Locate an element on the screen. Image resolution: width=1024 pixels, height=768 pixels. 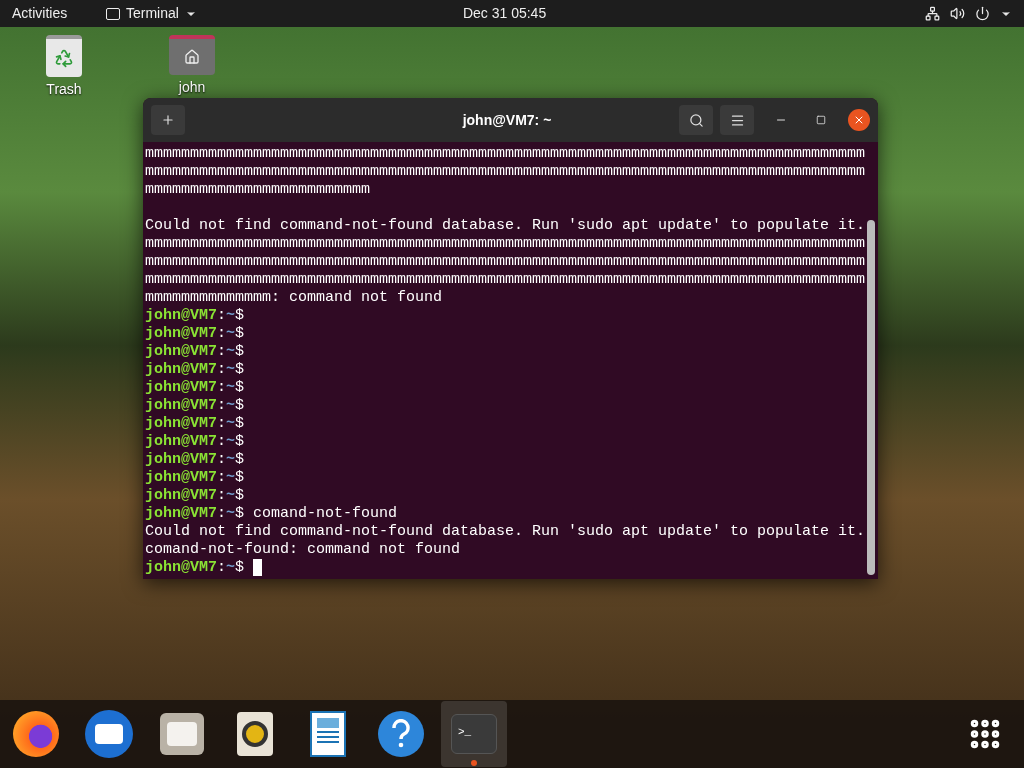
clock: Dec 31 05:45 is located at coordinates (504, 13).